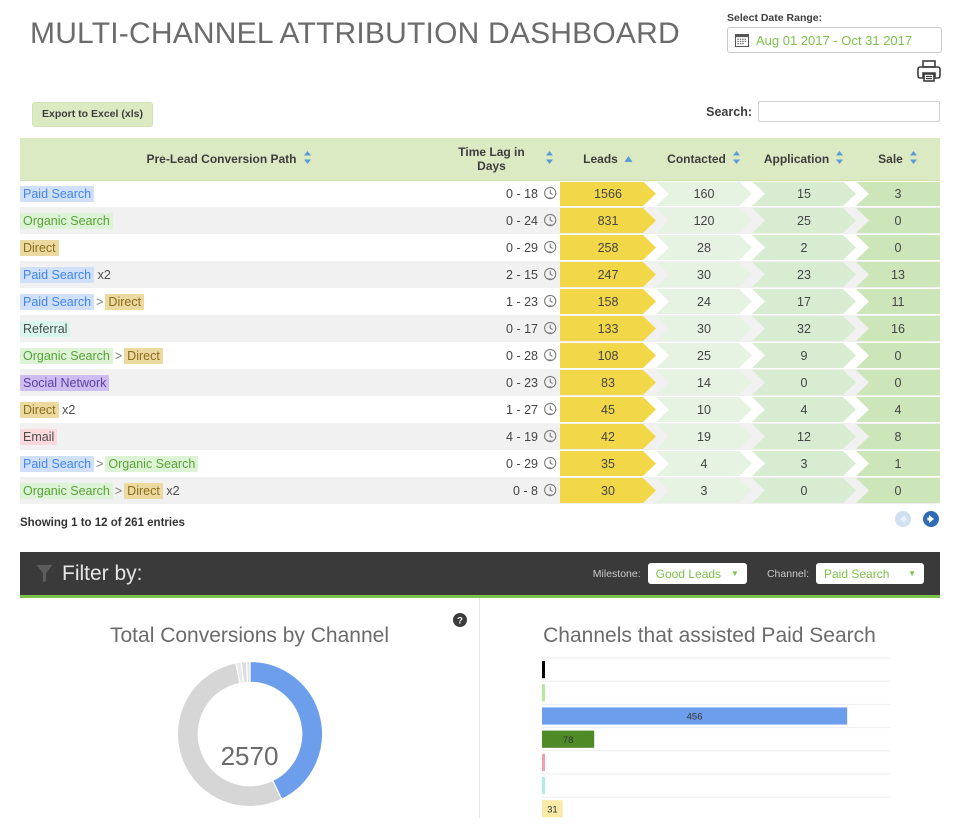 This screenshot has width=960, height=840. What do you see at coordinates (480, 274) in the screenshot?
I see `table-row: Paid Search x2 2 - 15 247 30 23 13` at bounding box center [480, 274].